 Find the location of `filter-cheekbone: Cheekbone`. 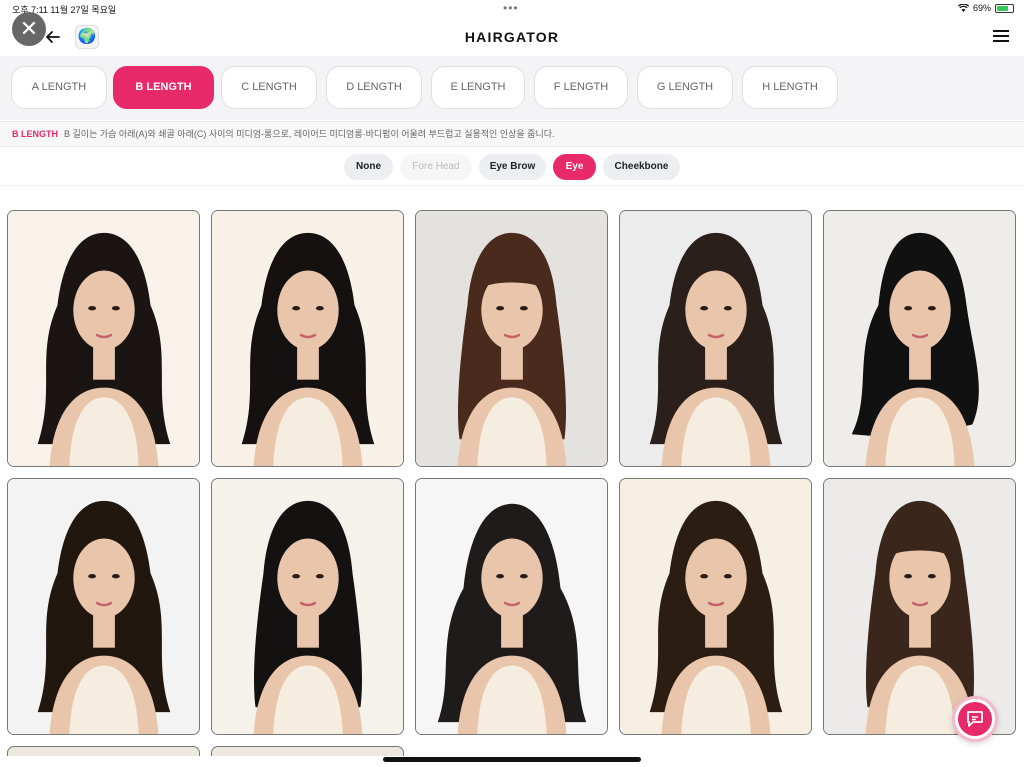

filter-cheekbone: Cheekbone is located at coordinates (641, 167).